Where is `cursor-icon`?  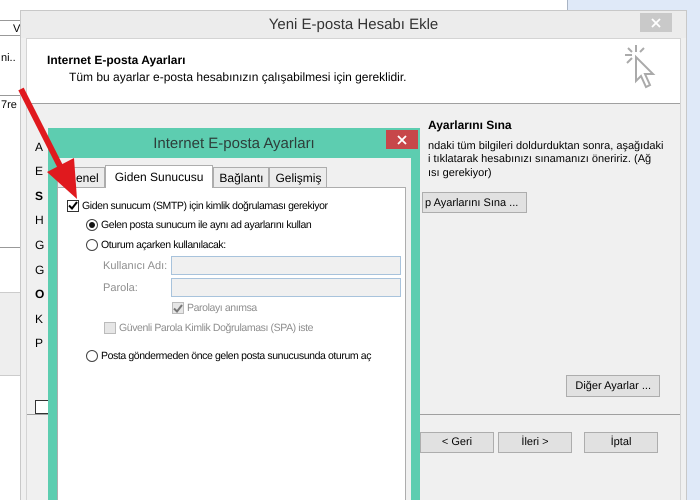 cursor-icon is located at coordinates (640, 66).